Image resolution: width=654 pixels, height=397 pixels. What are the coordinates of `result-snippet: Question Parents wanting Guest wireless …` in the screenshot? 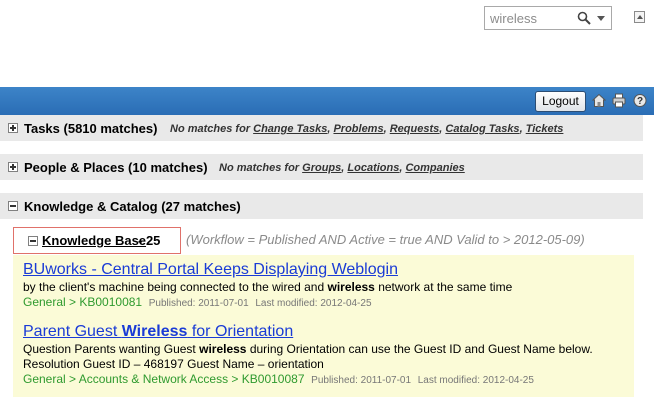 It's located at (308, 356).